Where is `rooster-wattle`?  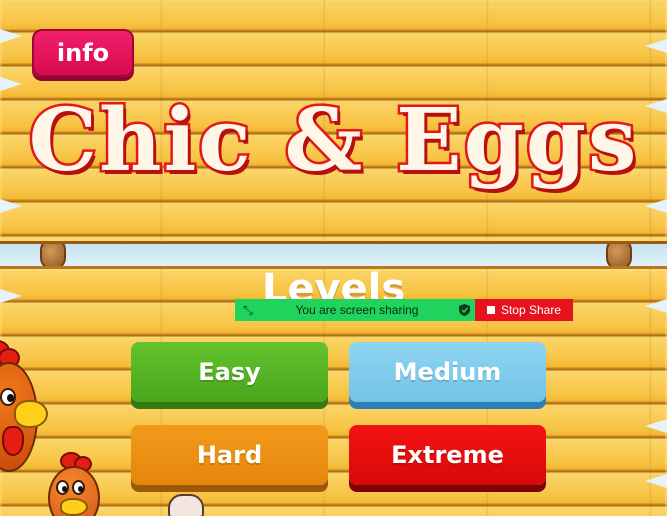 rooster-wattle is located at coordinates (13, 441).